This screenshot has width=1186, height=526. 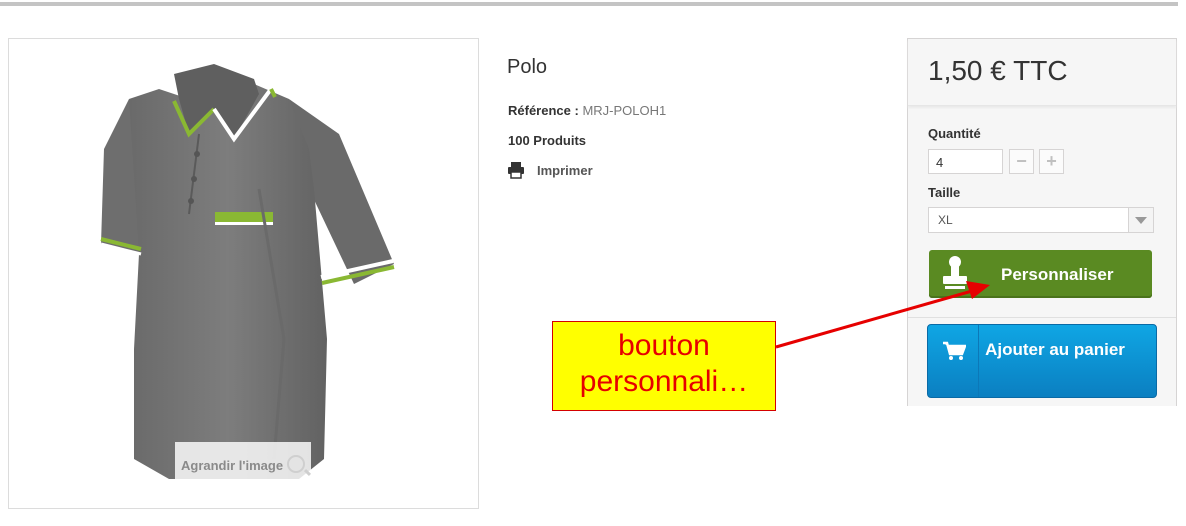 What do you see at coordinates (955, 272) in the screenshot?
I see `stamp-icon` at bounding box center [955, 272].